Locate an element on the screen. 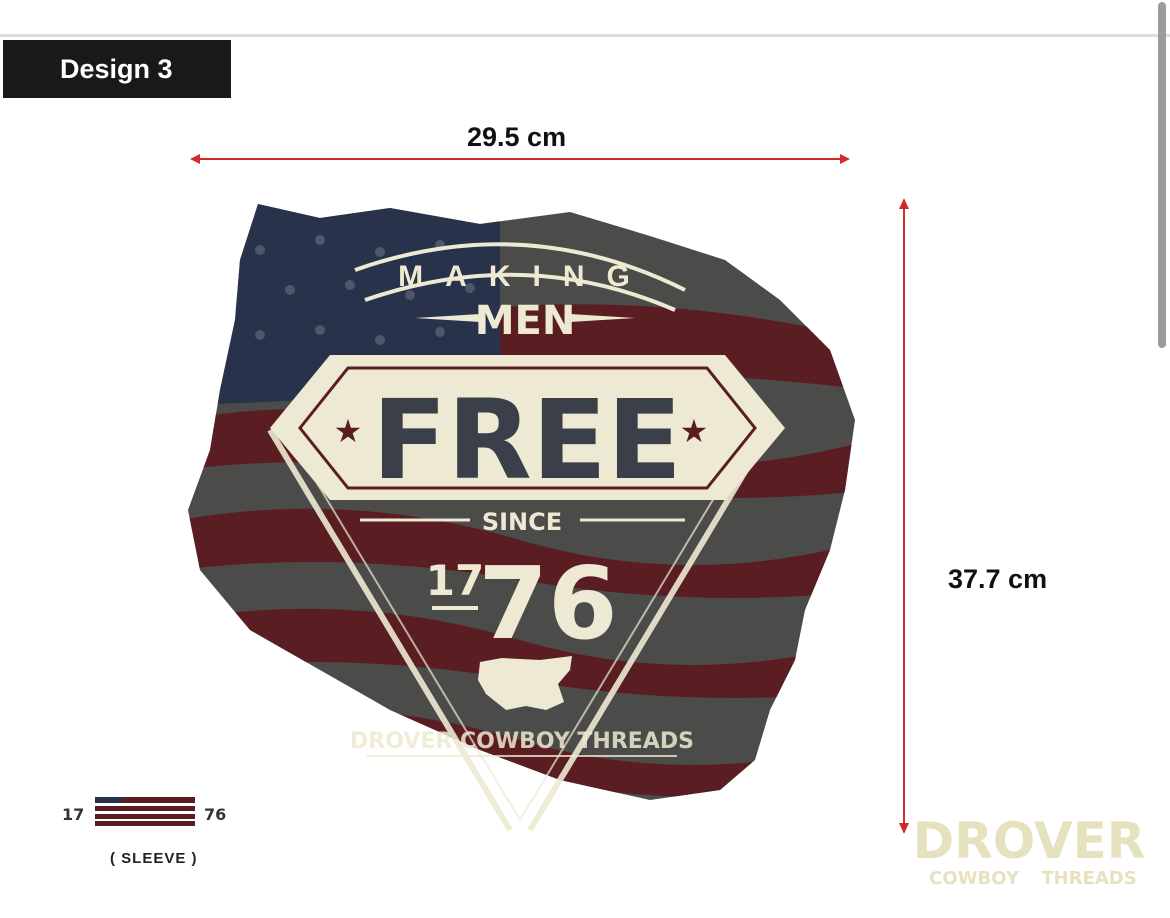  year-suffix-text: 76 is located at coordinates (547, 603).